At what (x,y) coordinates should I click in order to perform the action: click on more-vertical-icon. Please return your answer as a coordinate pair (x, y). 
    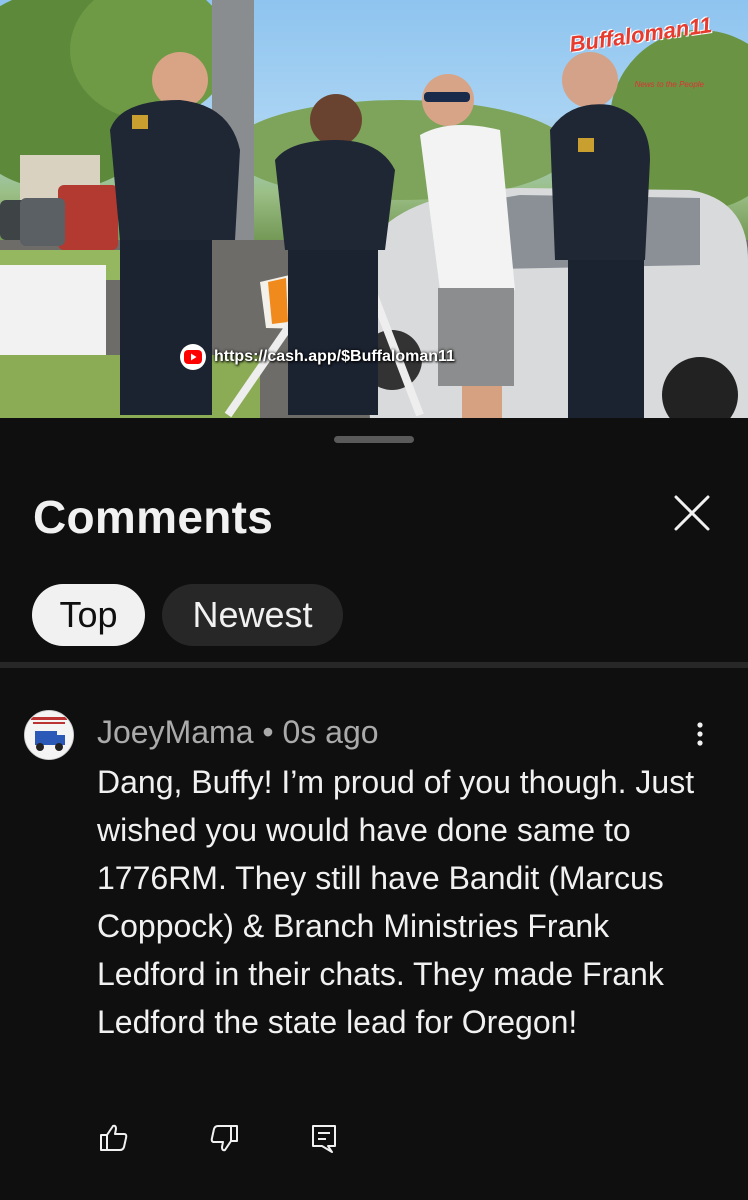
    Looking at the image, I should click on (700, 734).